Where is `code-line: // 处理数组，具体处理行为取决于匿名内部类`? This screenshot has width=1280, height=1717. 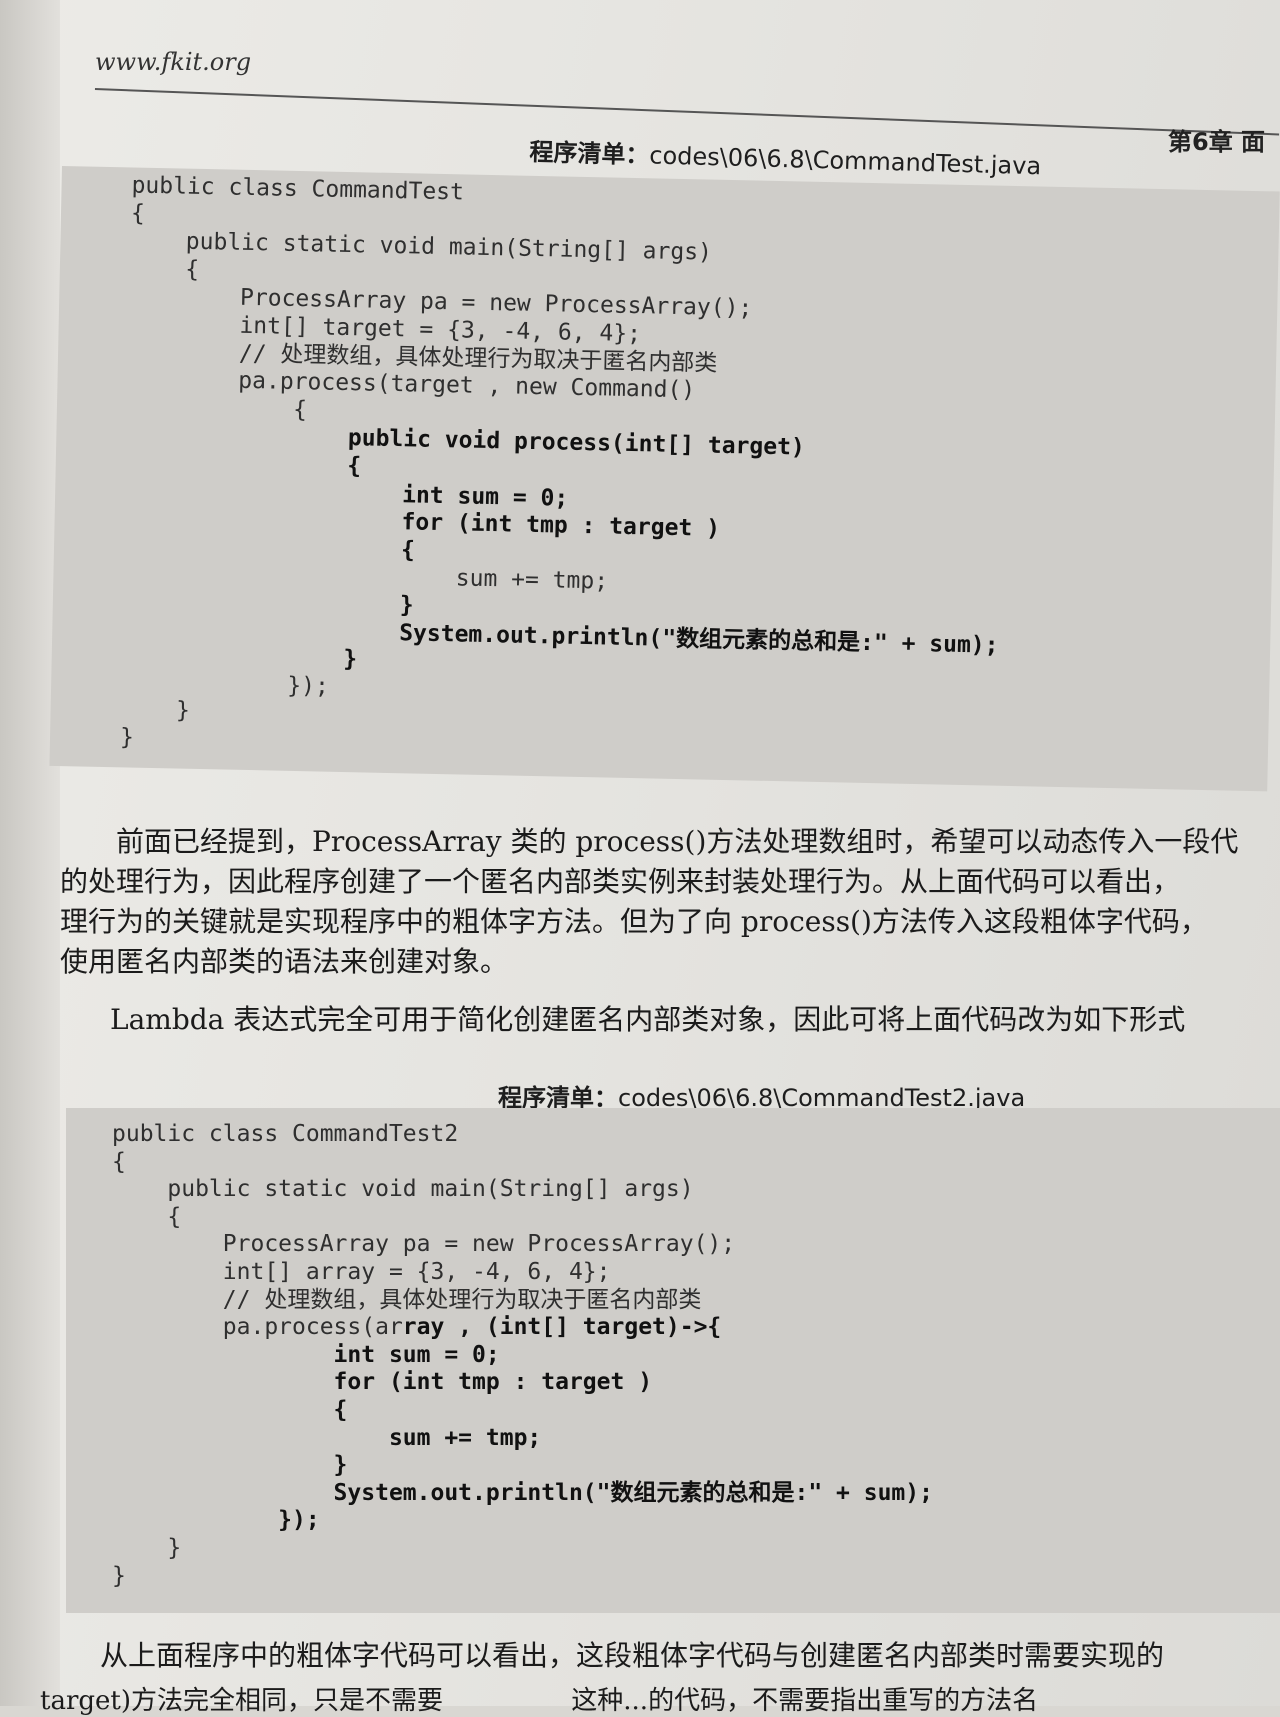 code-line: // 处理数组，具体处理行为取决于匿名内部类 is located at coordinates (407, 1299).